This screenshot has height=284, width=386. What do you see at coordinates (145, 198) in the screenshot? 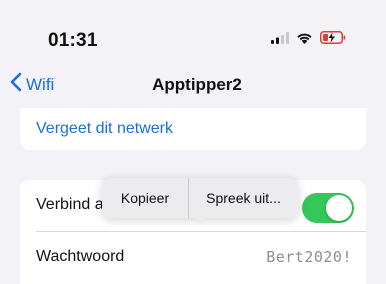
I see `copy-menu-item: Kopieer` at bounding box center [145, 198].